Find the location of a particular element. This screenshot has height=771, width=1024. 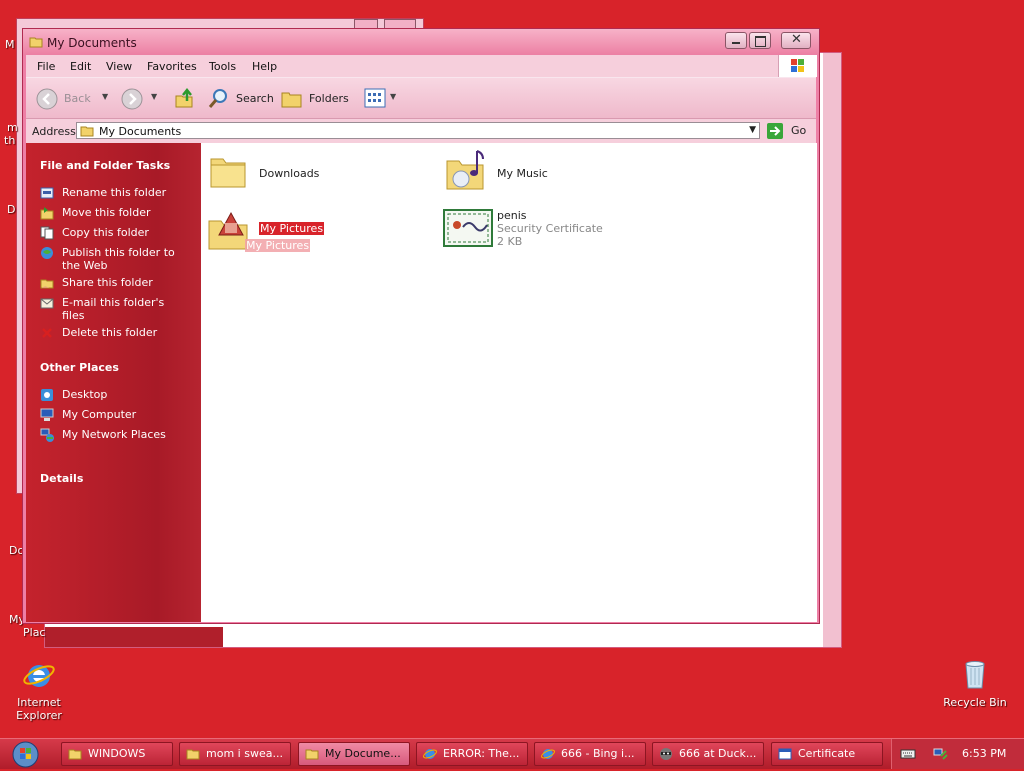

menu-favorites: Favorites is located at coordinates (172, 66).